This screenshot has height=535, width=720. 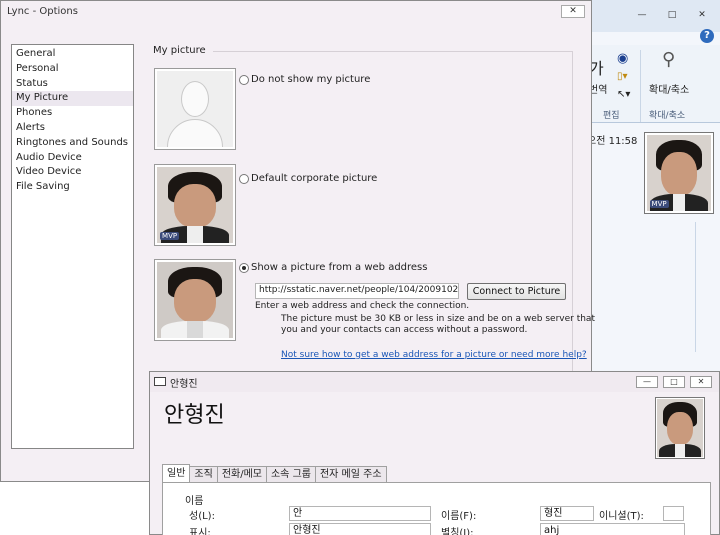 I want to click on tab-organization: 조직, so click(x=203, y=474).